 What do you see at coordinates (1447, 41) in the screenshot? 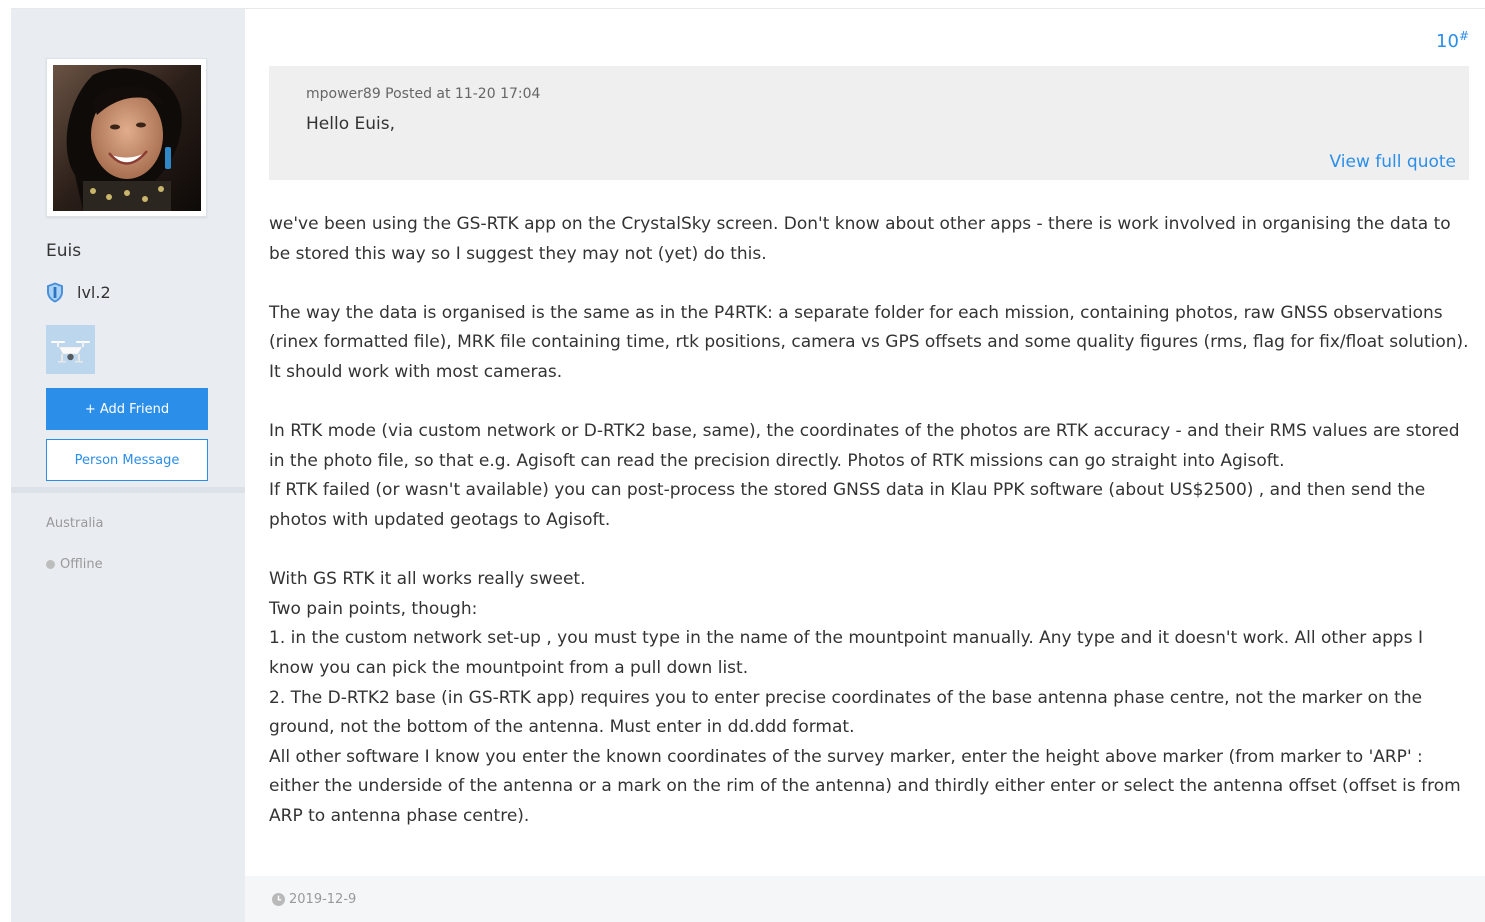
I see `floor-value: 10` at bounding box center [1447, 41].